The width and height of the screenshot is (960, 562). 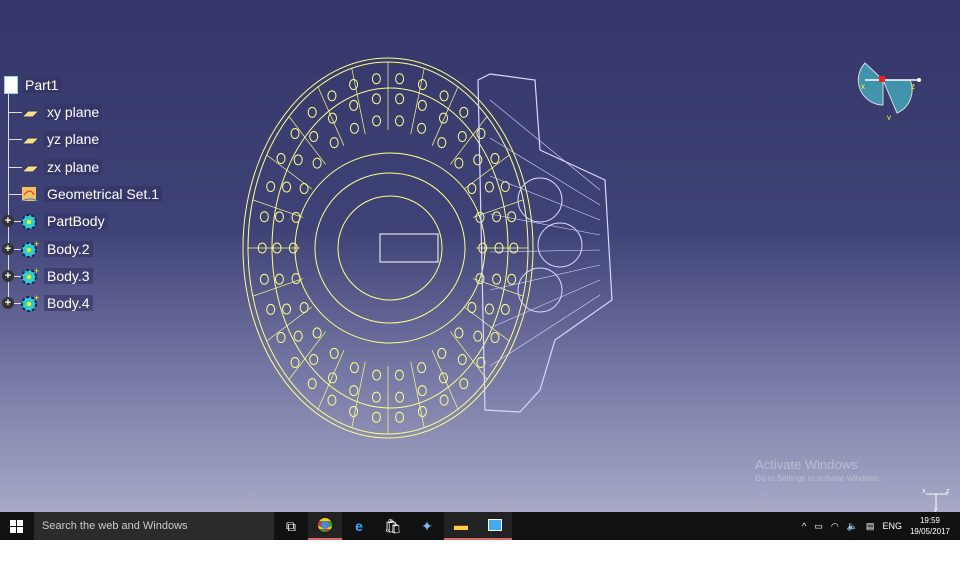 What do you see at coordinates (892, 526) in the screenshot?
I see `language-indicator: ENG` at bounding box center [892, 526].